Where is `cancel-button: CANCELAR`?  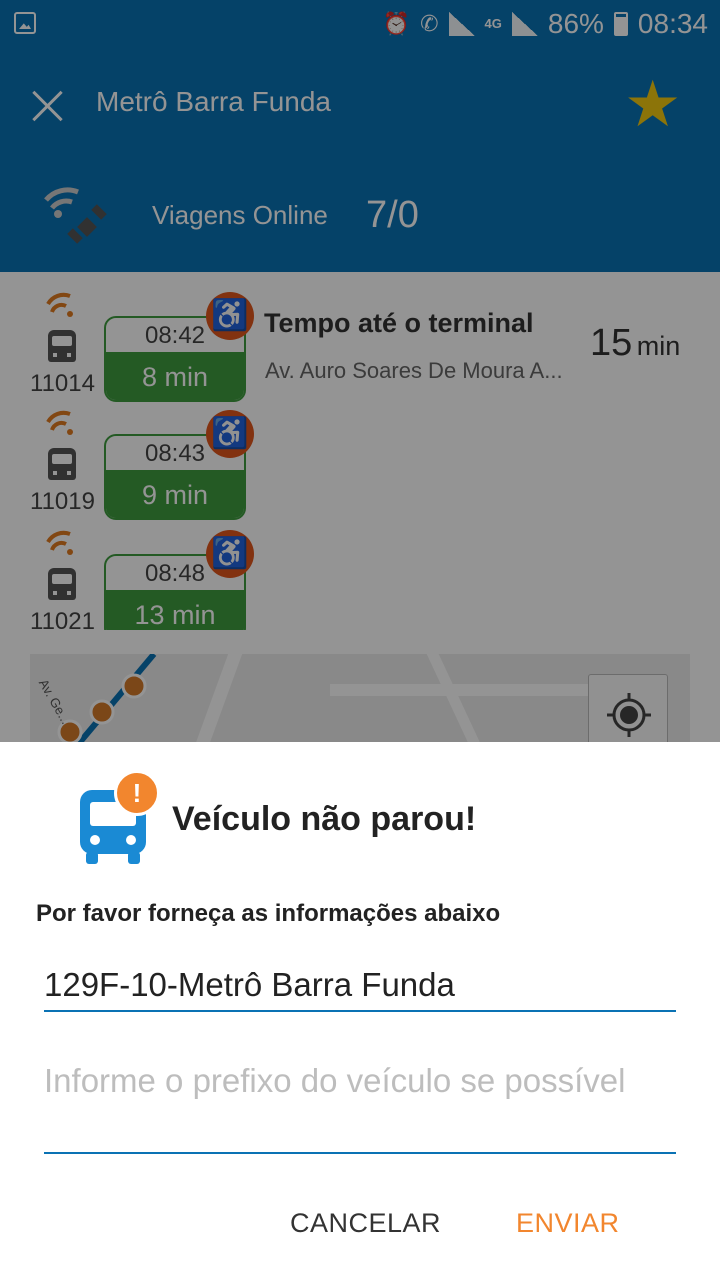 cancel-button: CANCELAR is located at coordinates (365, 1223).